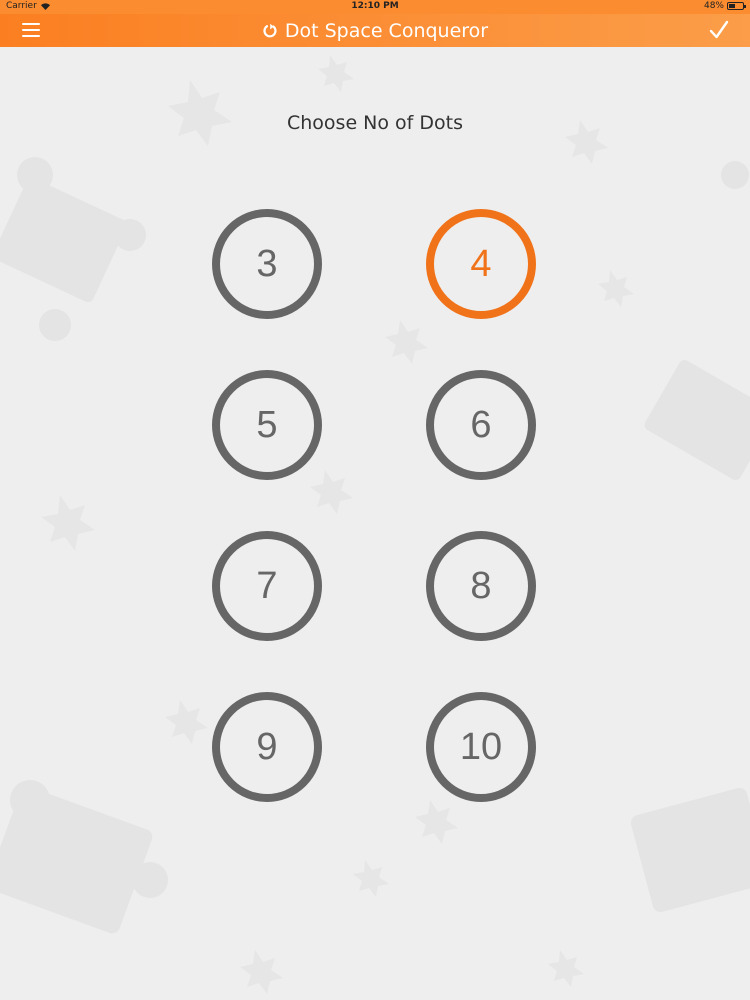 The height and width of the screenshot is (1000, 750). Describe the element at coordinates (267, 586) in the screenshot. I see `dot-option-7: 7` at that location.